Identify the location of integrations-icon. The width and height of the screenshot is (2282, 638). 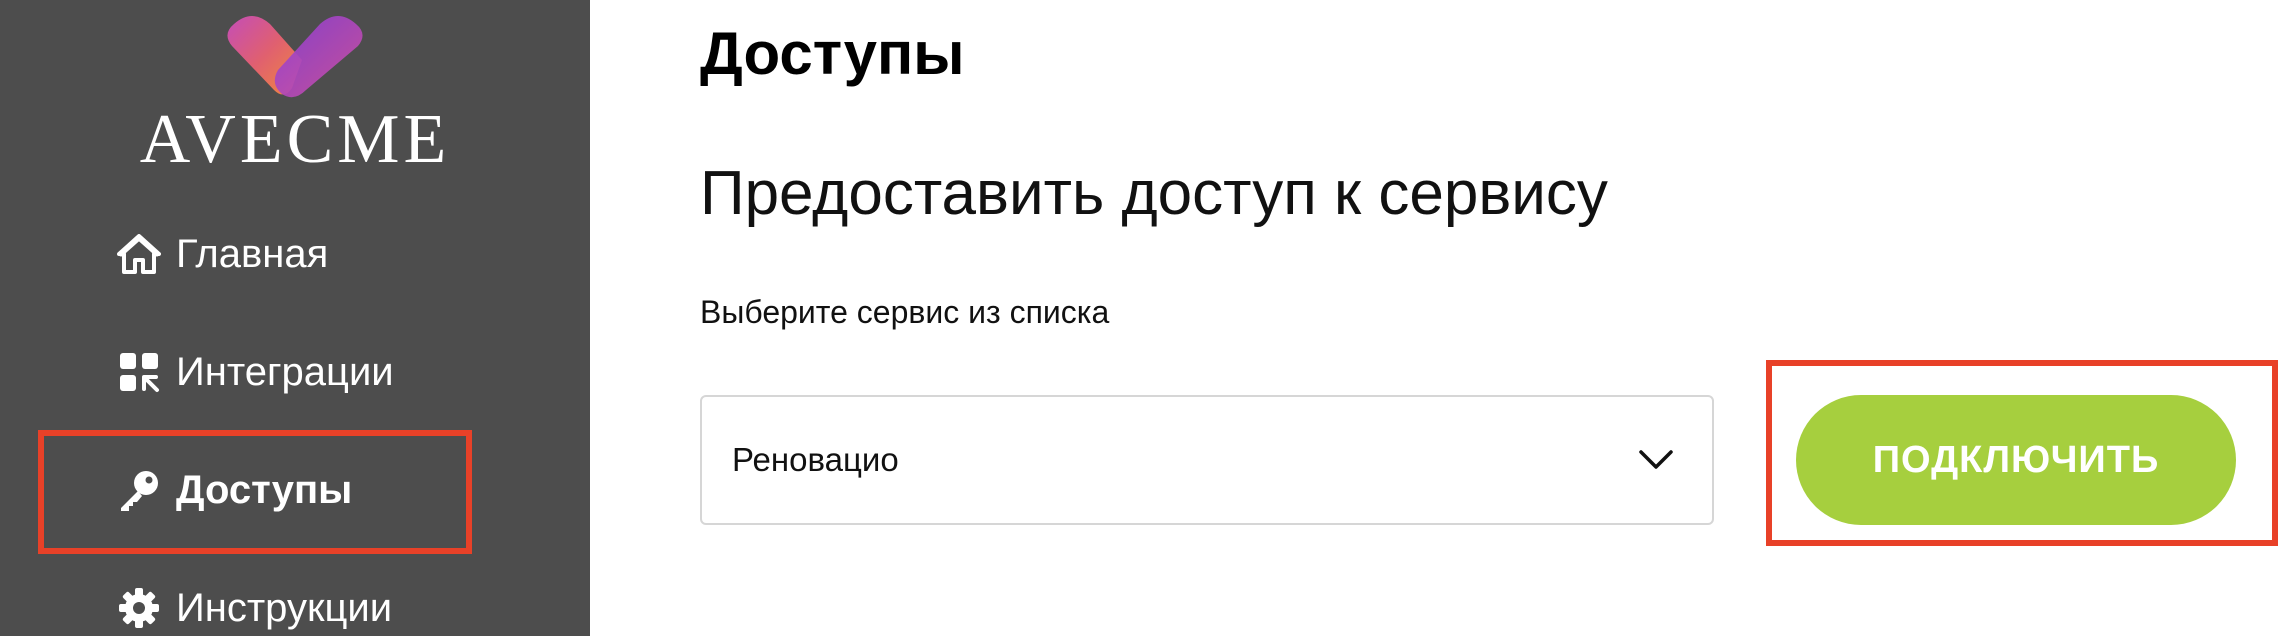
(139, 372).